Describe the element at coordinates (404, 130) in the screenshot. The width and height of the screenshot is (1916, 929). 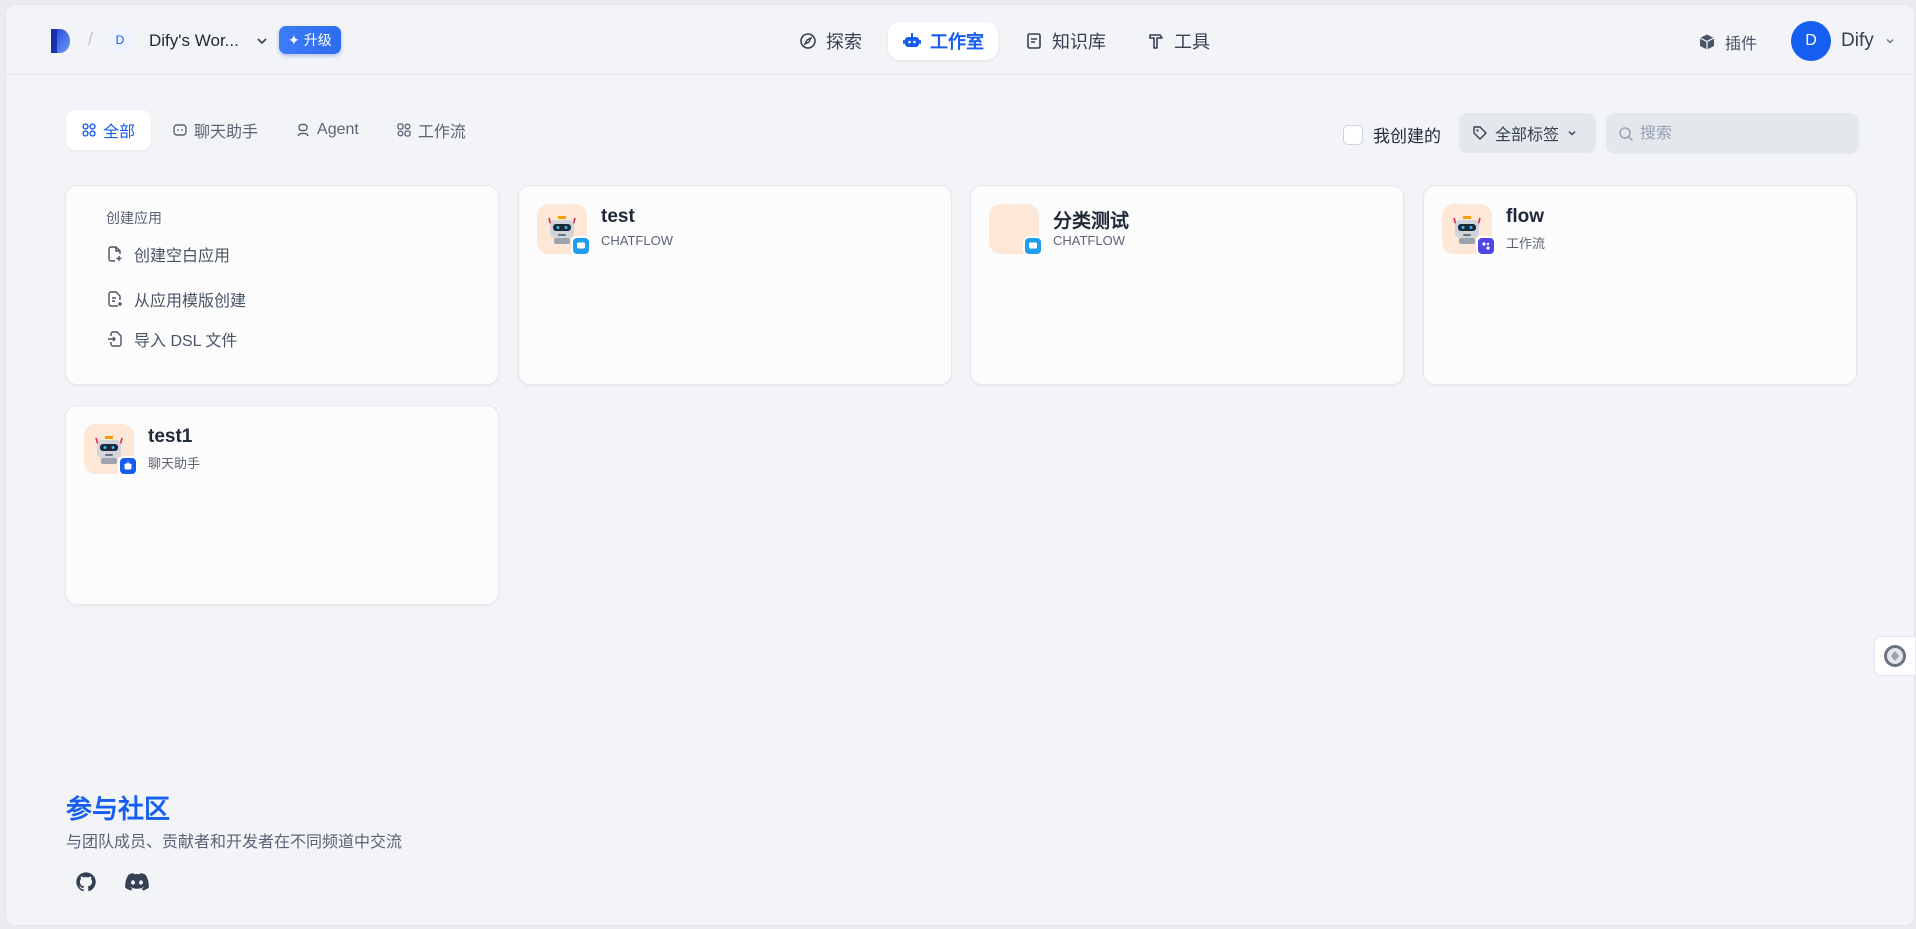
I see `workflow-icon` at that location.